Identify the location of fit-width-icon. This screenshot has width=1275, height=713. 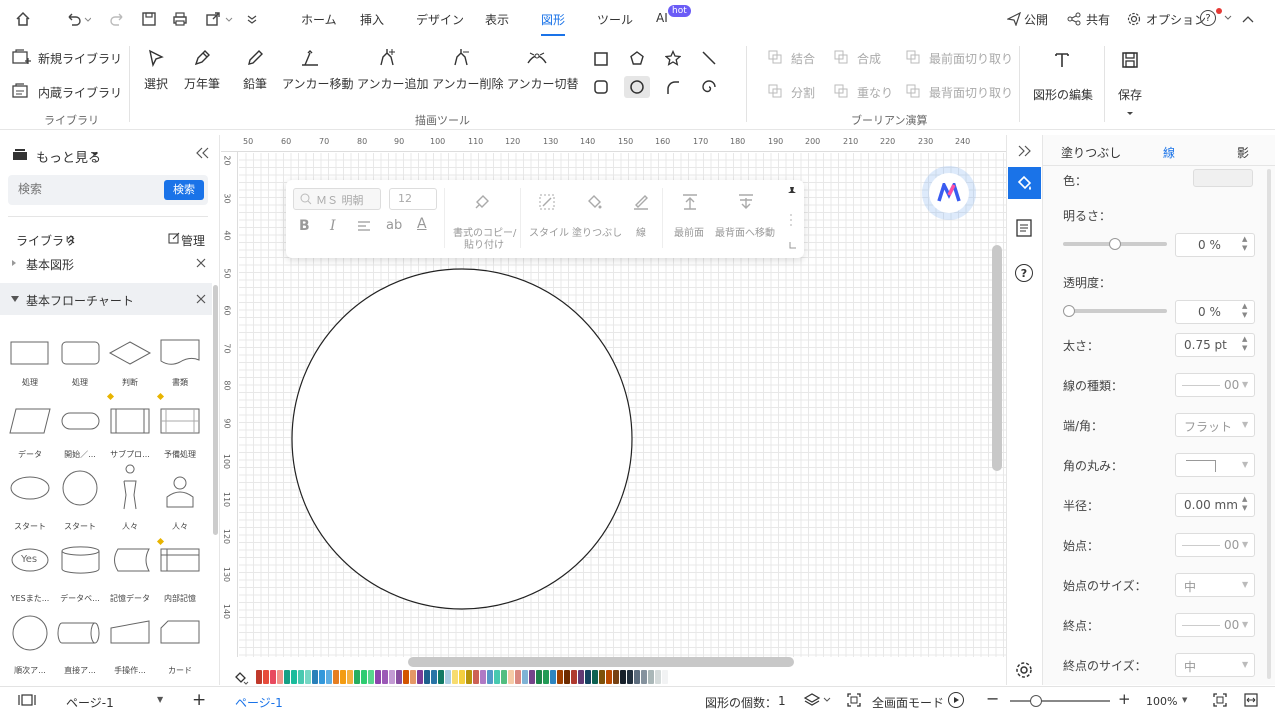
(1251, 700).